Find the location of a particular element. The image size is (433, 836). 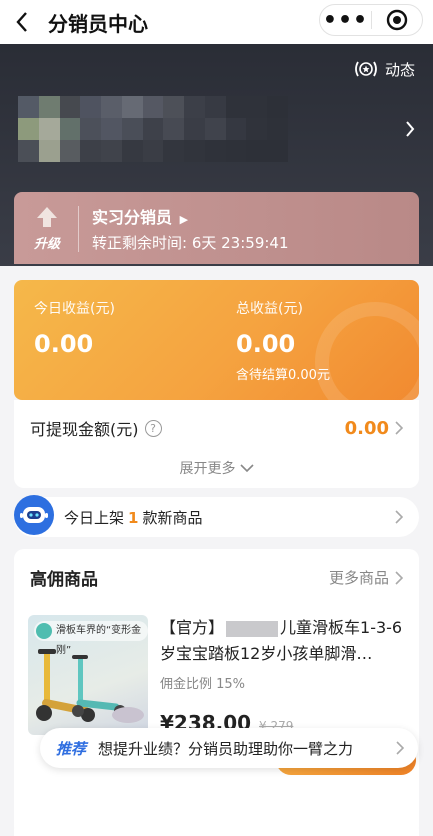

total-income-value: 0.00 is located at coordinates (266, 344).